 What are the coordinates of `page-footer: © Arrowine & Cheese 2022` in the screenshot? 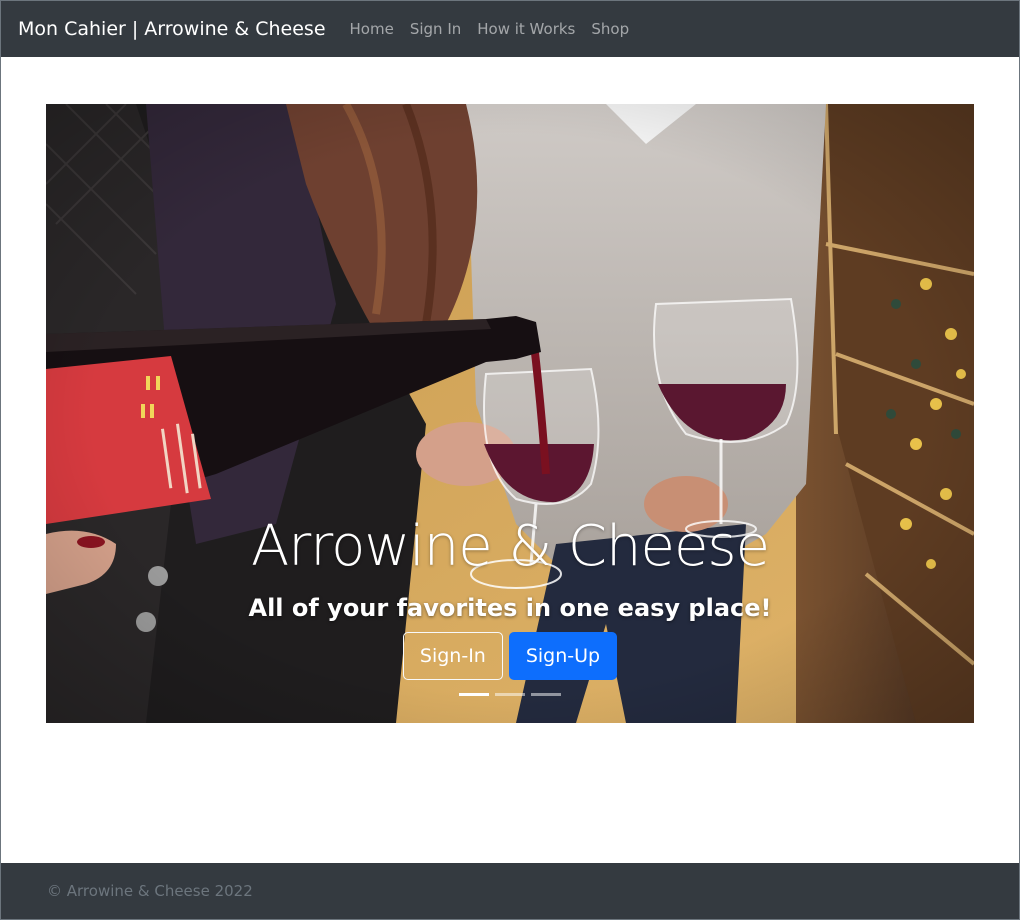 It's located at (510, 891).